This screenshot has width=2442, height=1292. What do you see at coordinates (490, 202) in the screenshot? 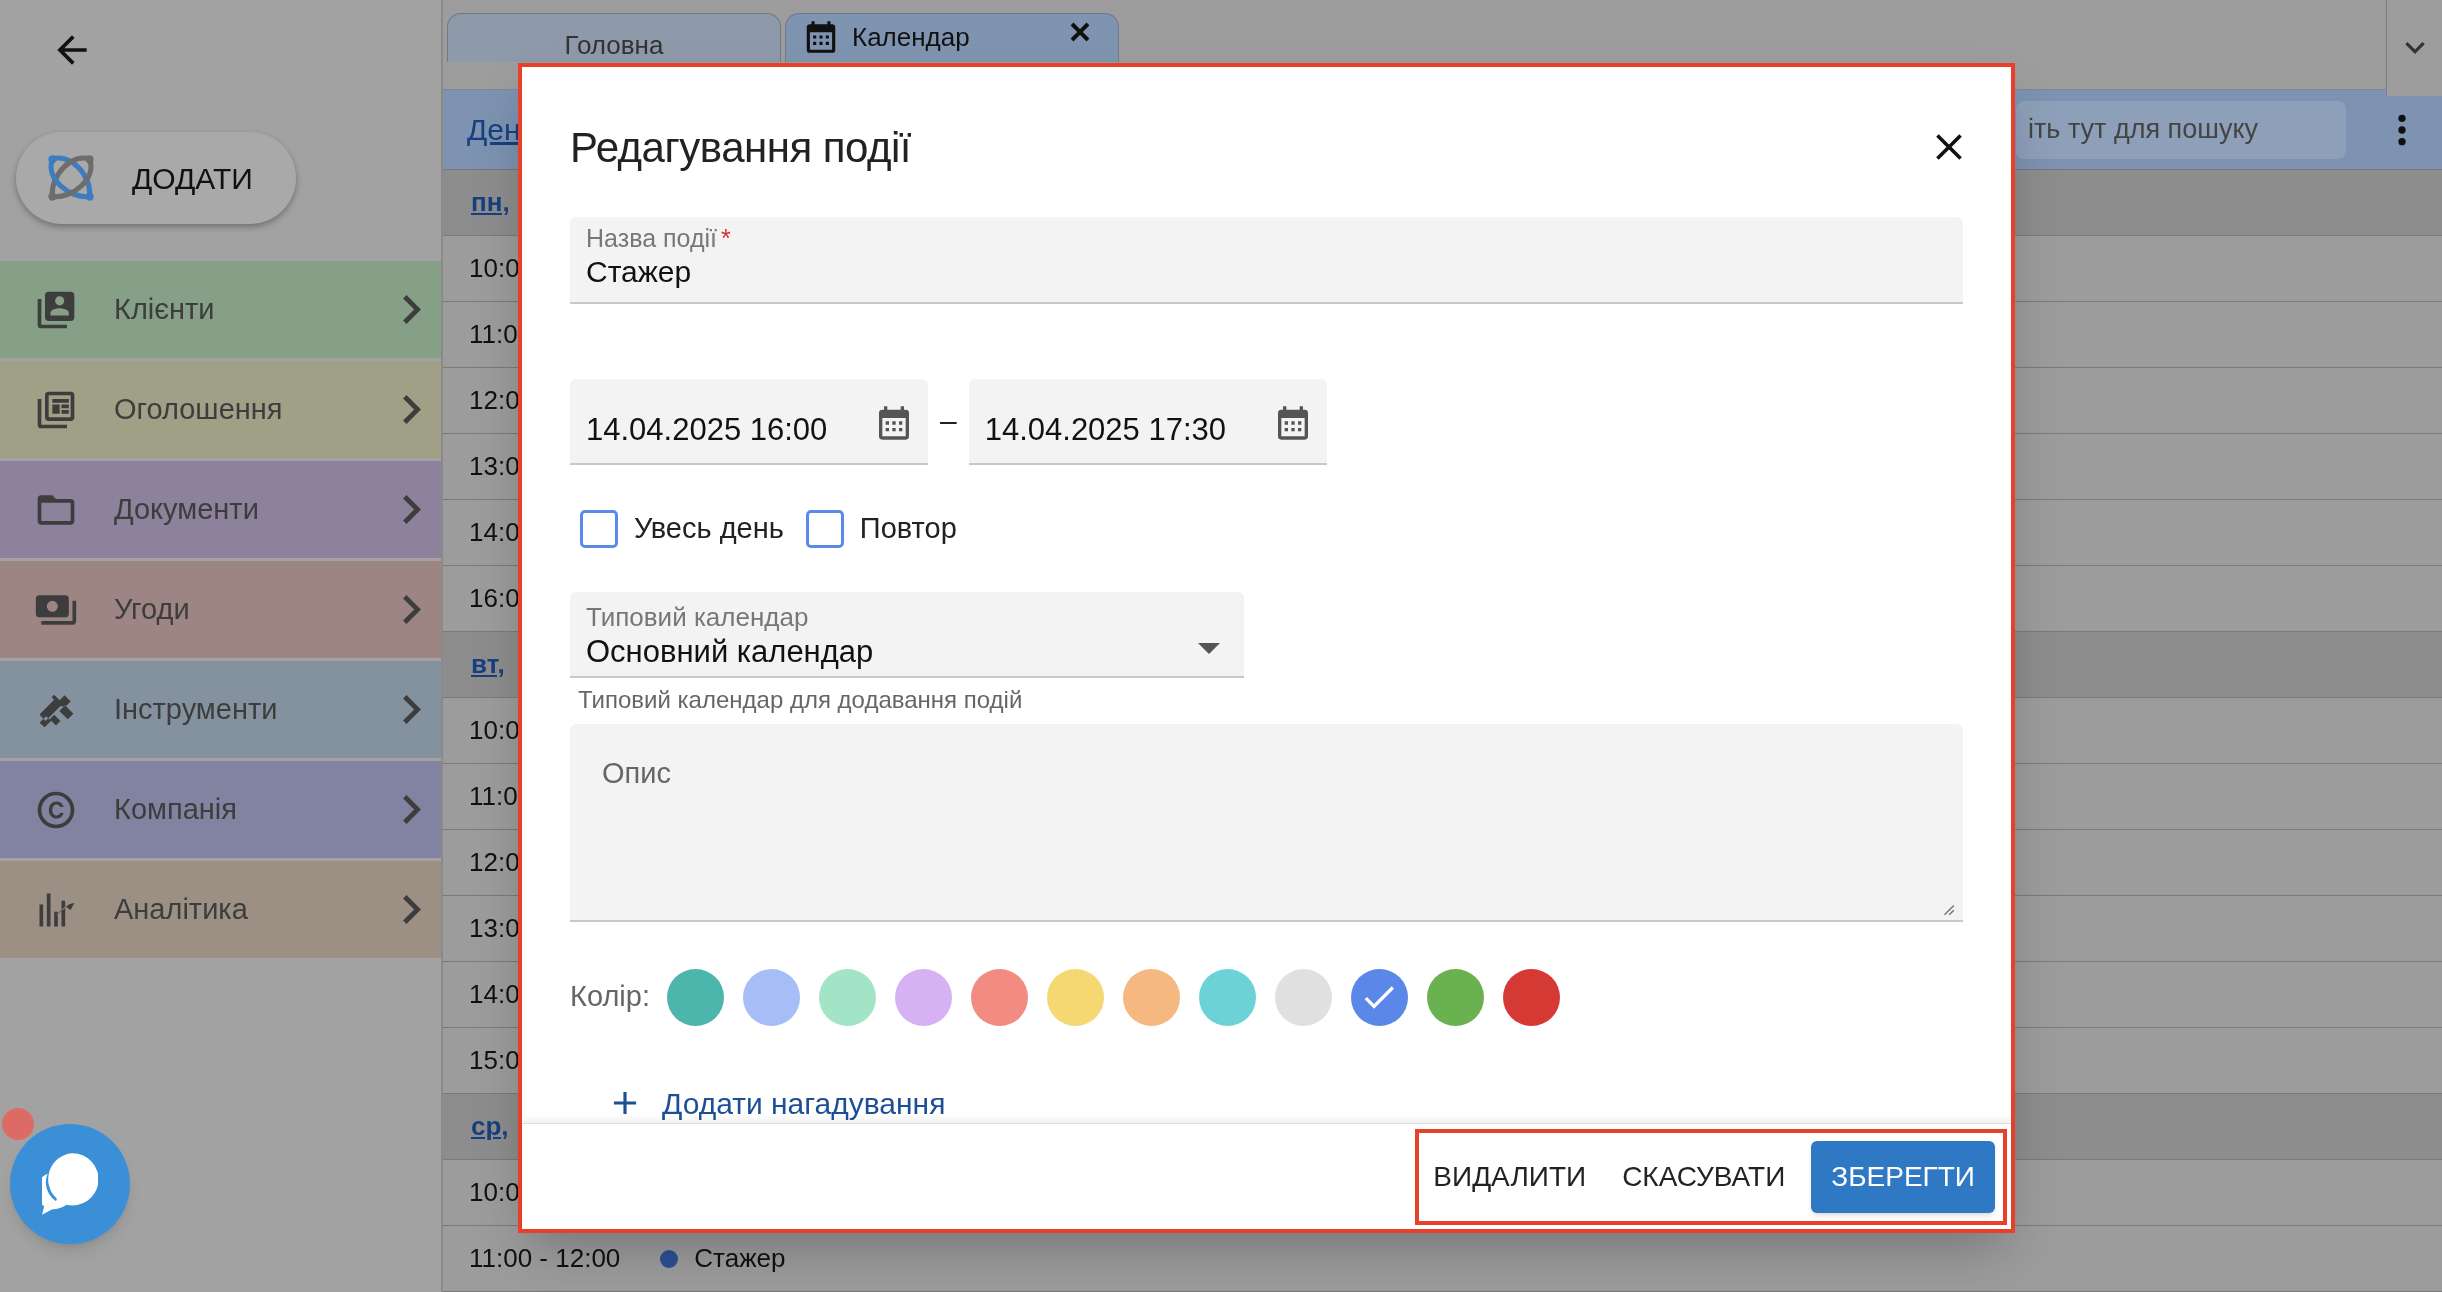
I see `day-header-link: пн,` at bounding box center [490, 202].